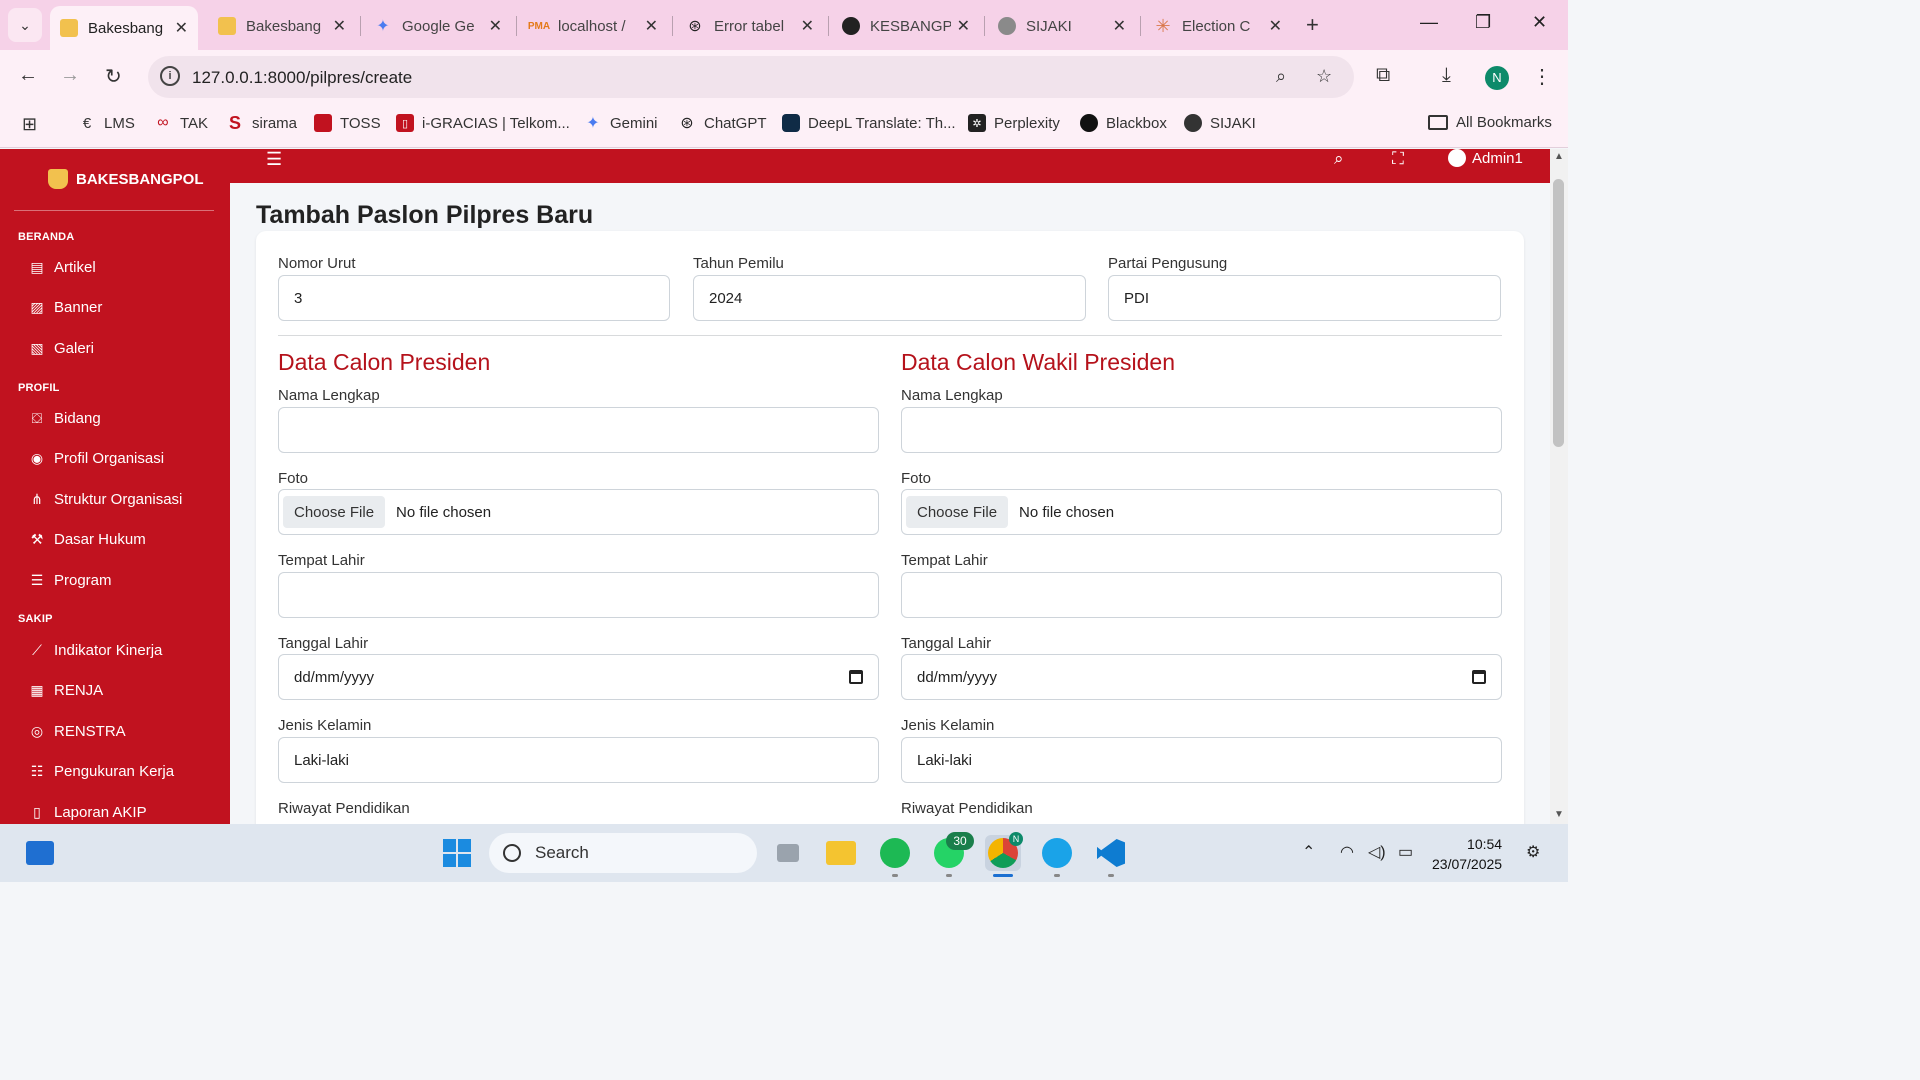 The height and width of the screenshot is (1080, 1920). I want to click on taskbar-search-box: Search, so click(623, 853).